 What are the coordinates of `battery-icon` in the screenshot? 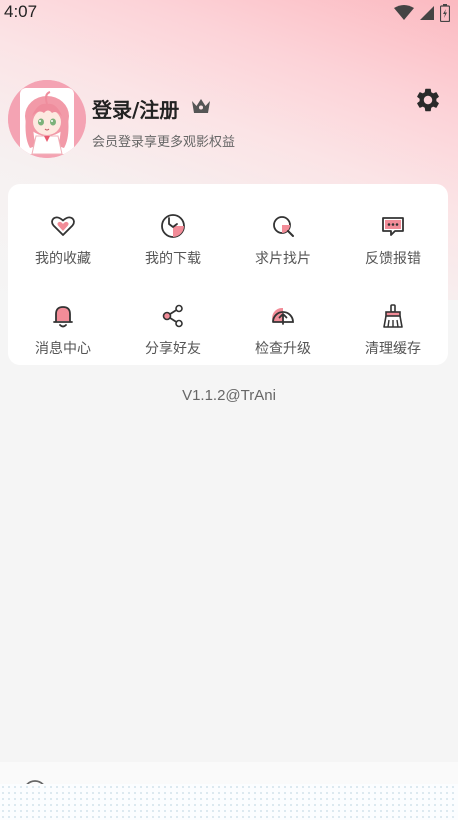 It's located at (445, 13).